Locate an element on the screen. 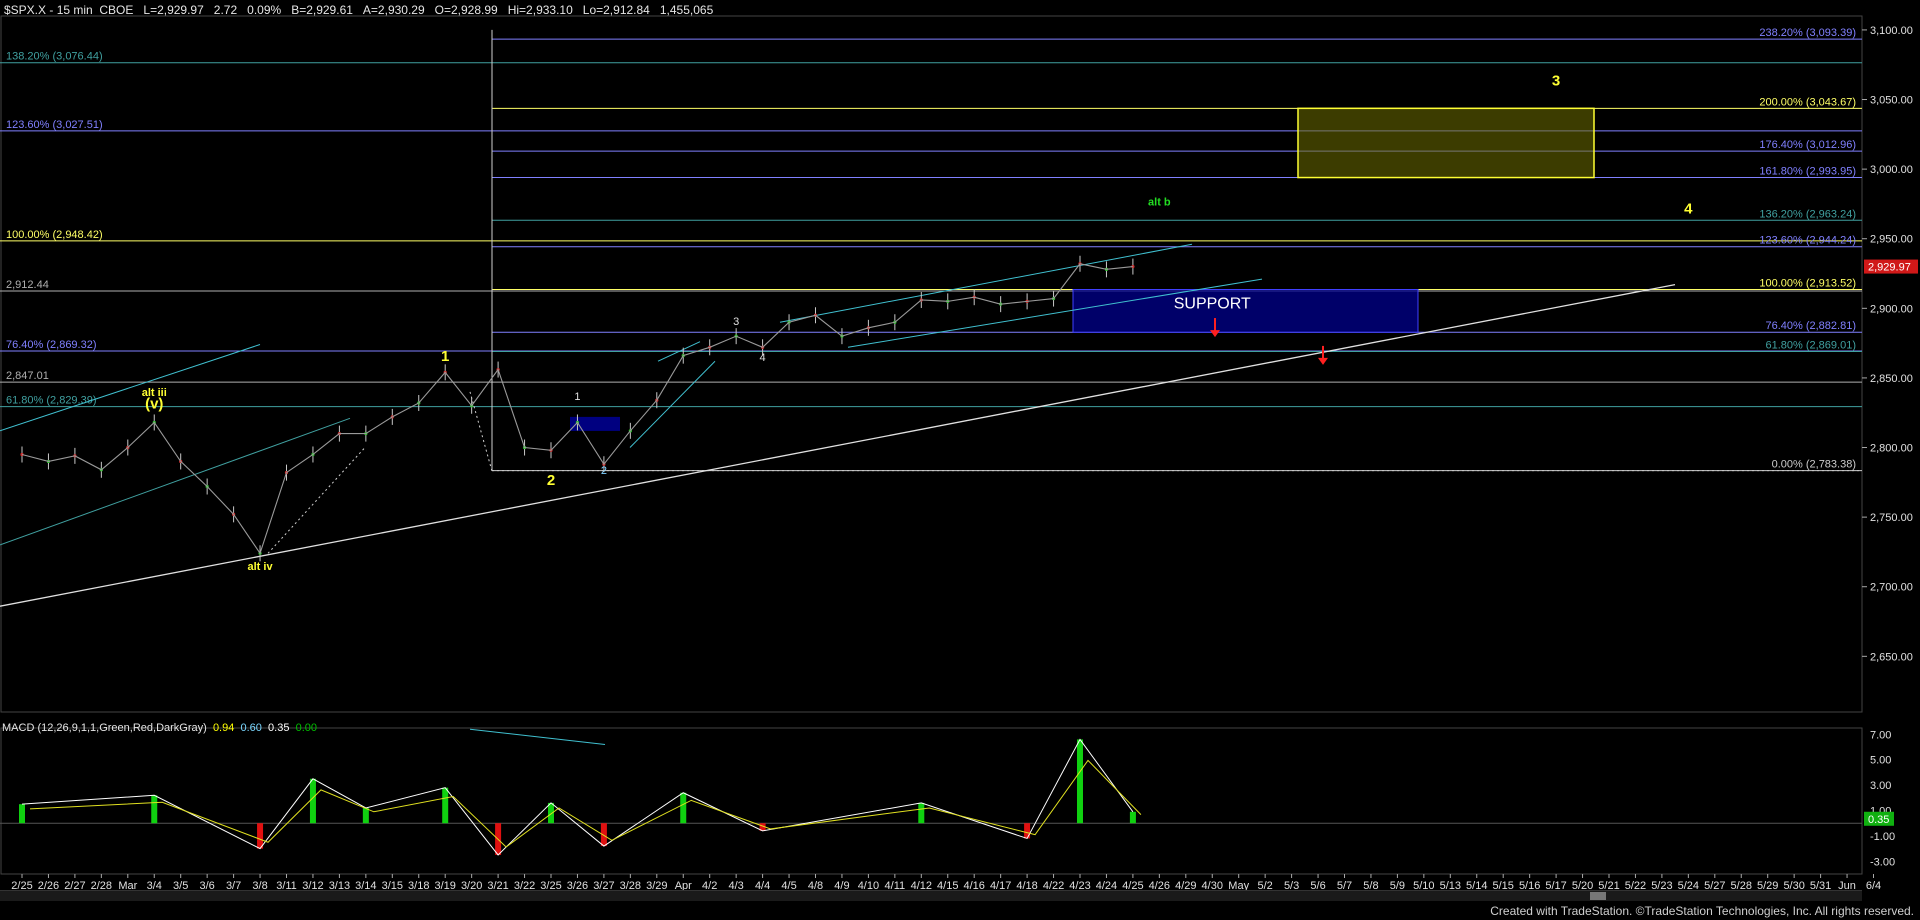  fib-label: 2,847.01 is located at coordinates (27, 376).